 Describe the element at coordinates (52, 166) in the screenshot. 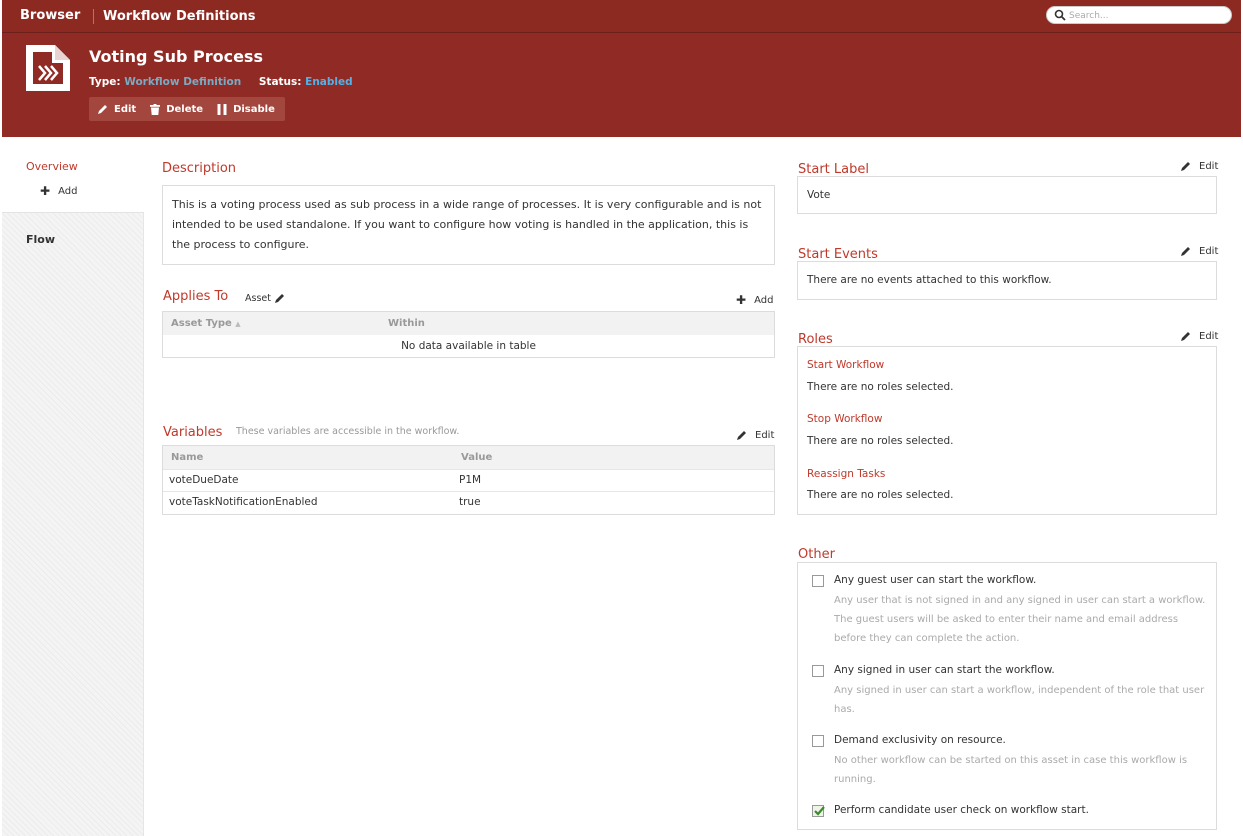

I see `sidebar-item-overview: Overview` at that location.